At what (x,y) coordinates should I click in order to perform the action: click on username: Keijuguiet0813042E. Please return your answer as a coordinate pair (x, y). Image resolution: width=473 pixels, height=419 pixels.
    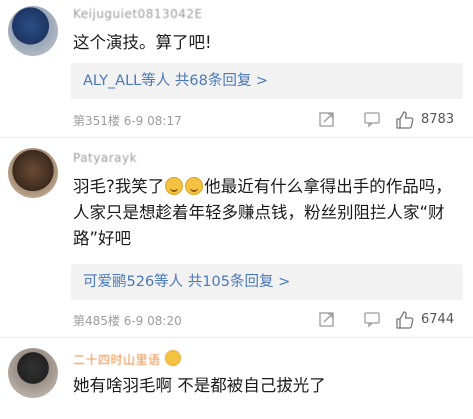
    Looking at the image, I should click on (138, 14).